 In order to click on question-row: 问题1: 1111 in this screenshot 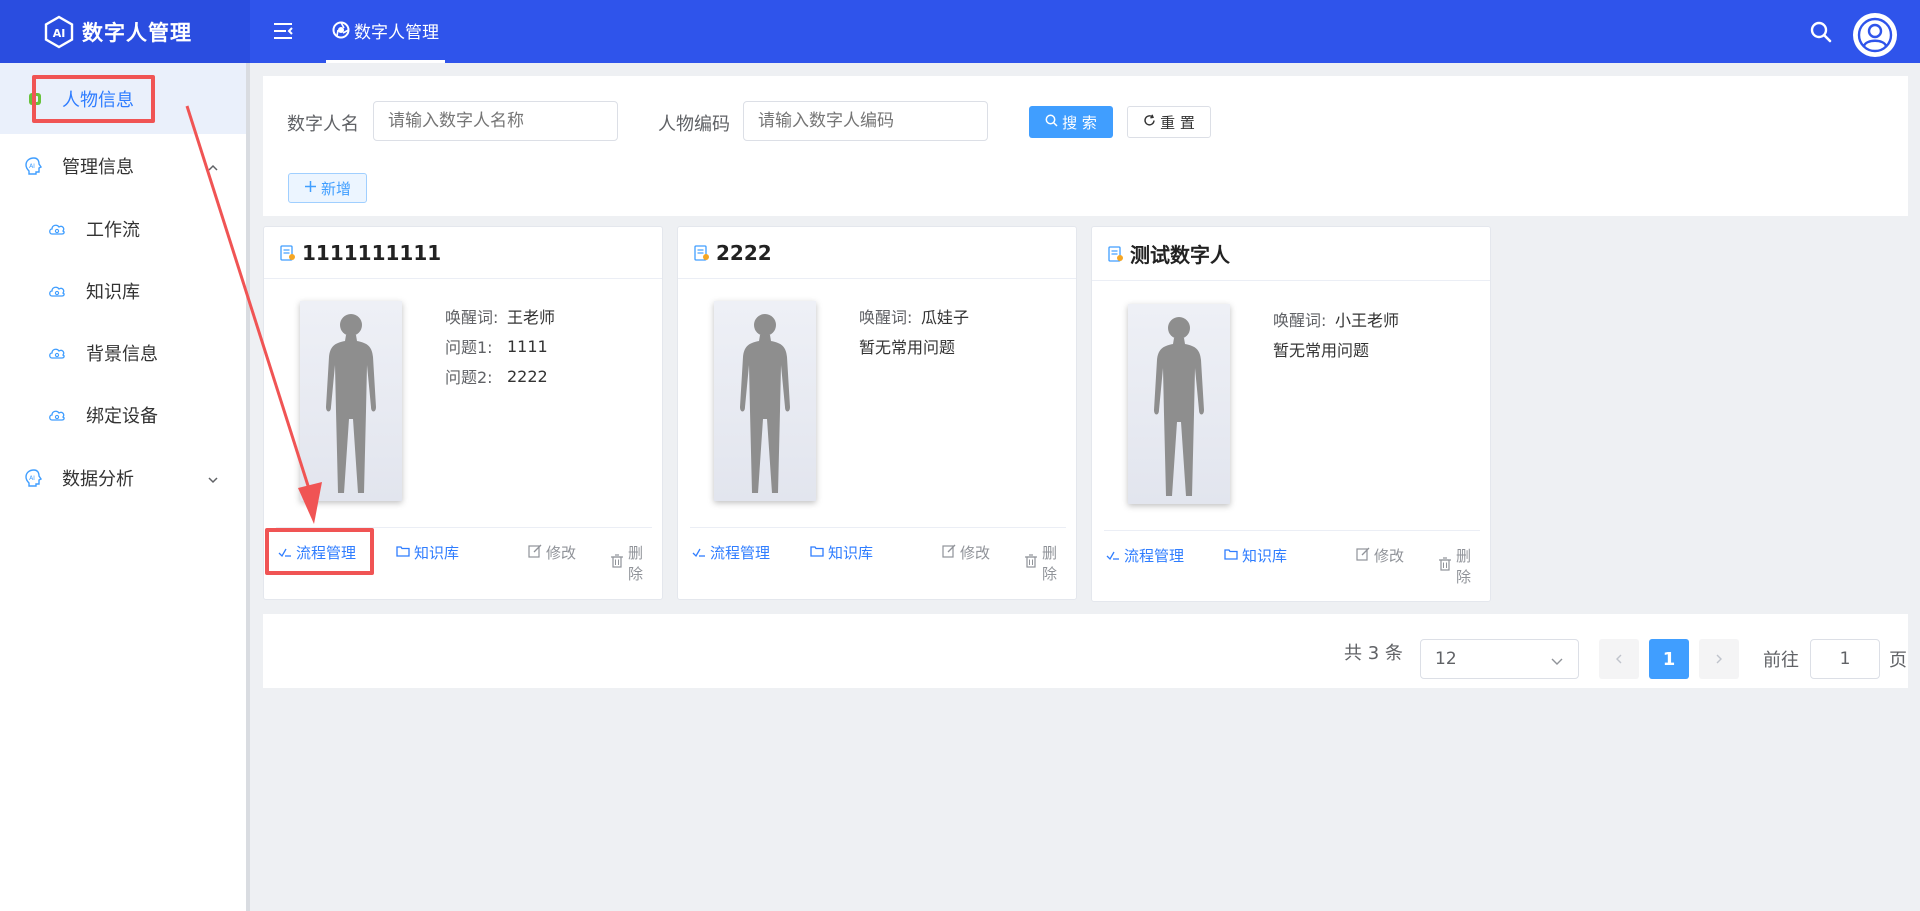, I will do `click(500, 346)`.